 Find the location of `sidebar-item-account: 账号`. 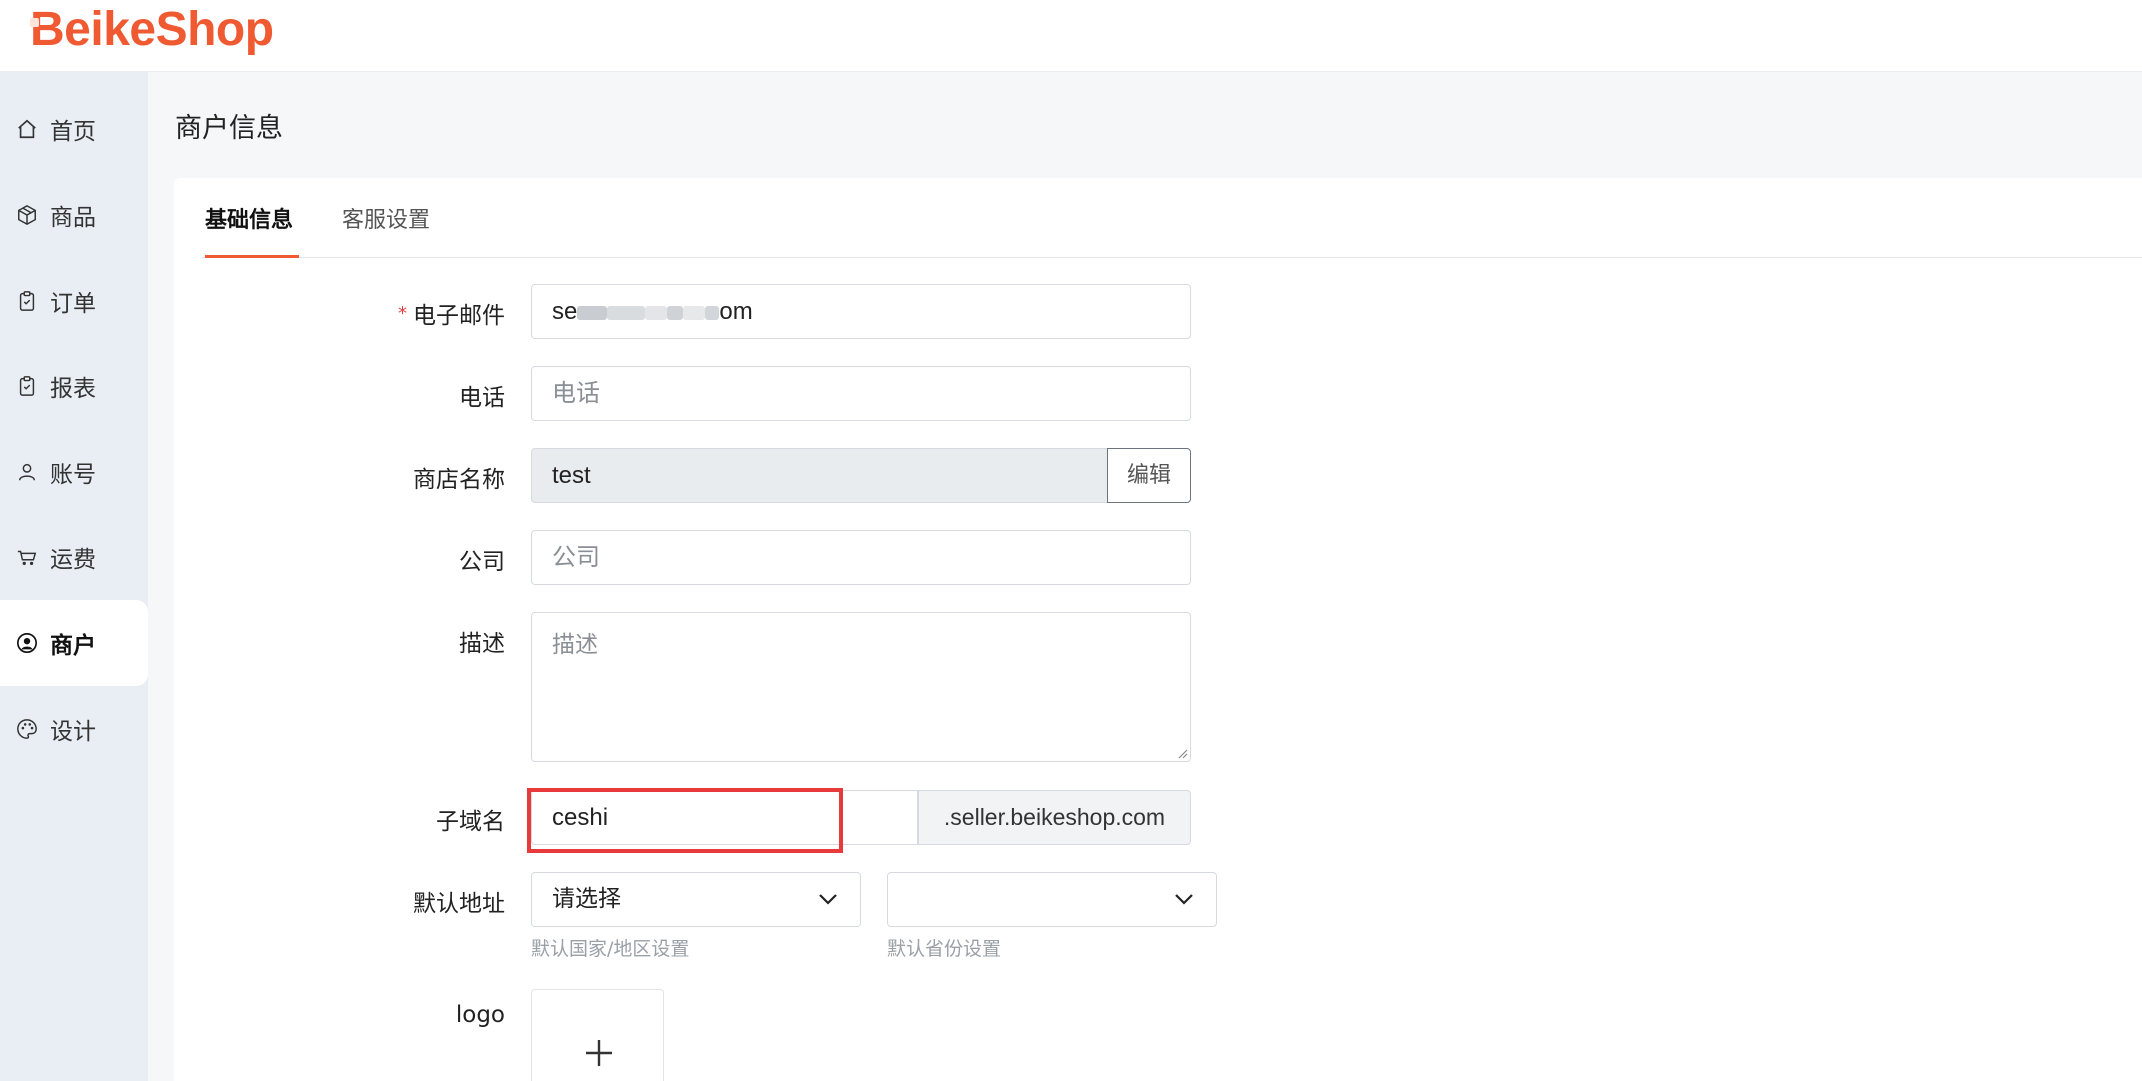

sidebar-item-account: 账号 is located at coordinates (74, 472).